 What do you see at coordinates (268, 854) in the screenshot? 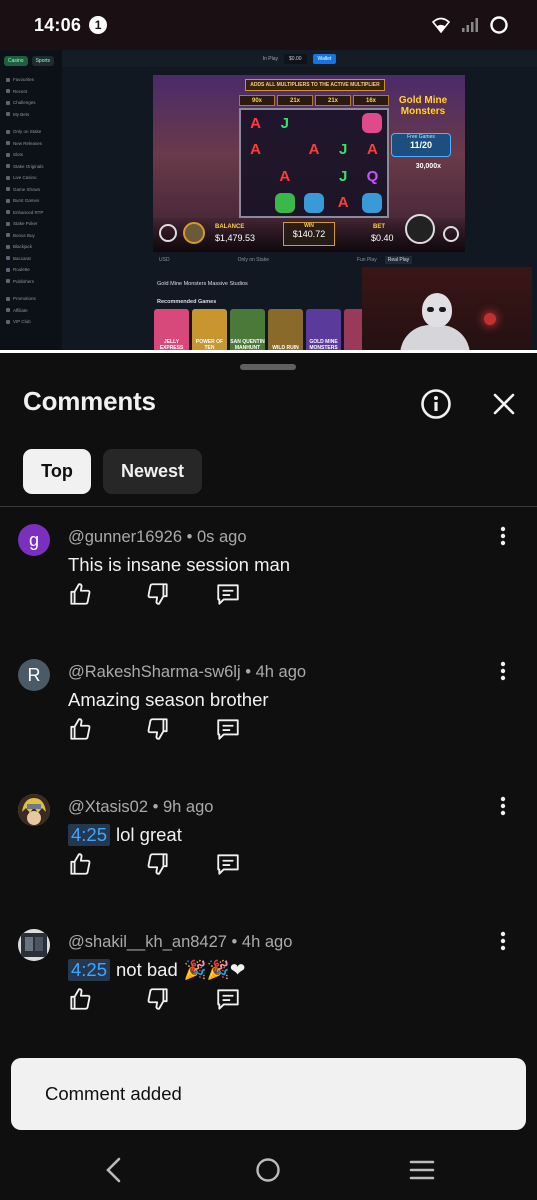
I see `comment-item: @Xtasis02 • 9h ago 4:25 lol great` at bounding box center [268, 854].